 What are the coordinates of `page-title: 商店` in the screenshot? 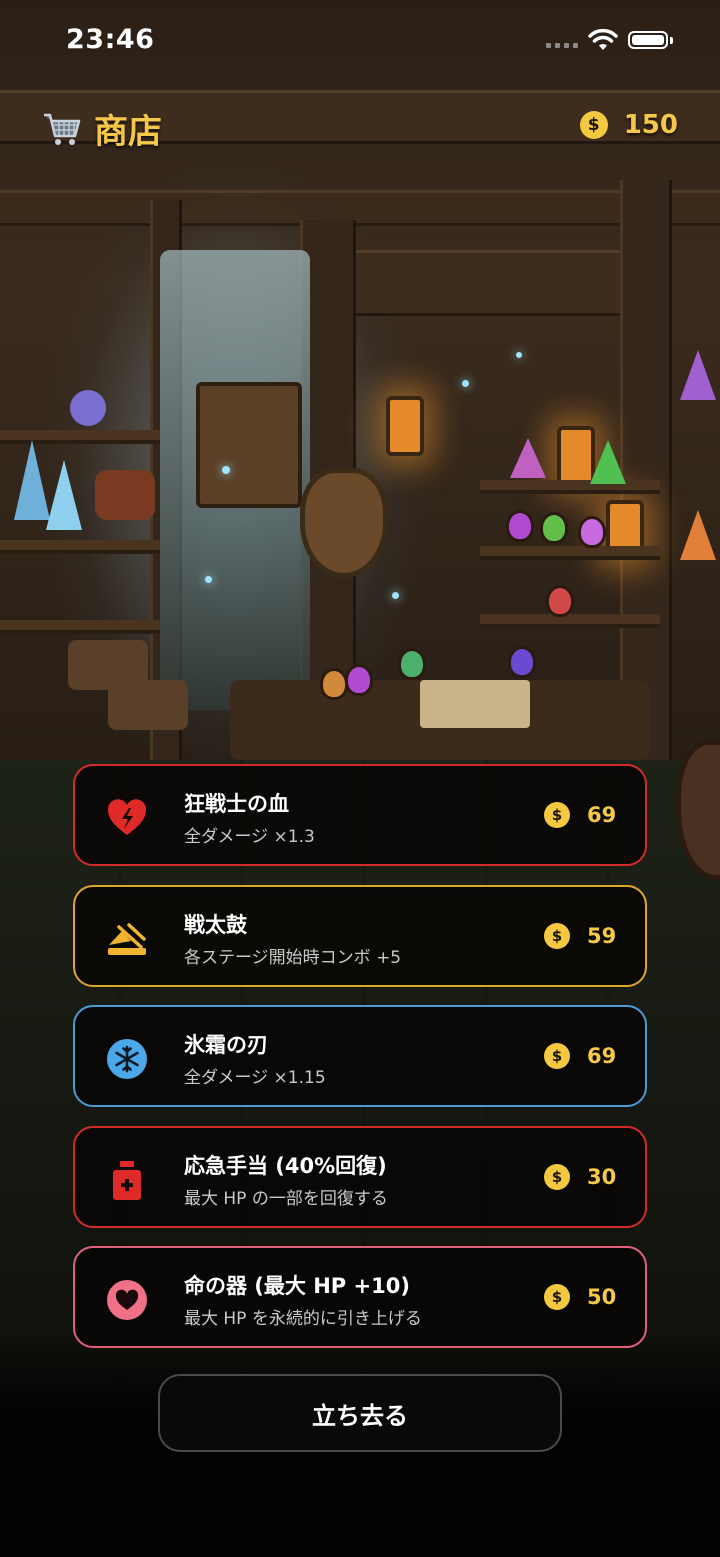 It's located at (128, 132).